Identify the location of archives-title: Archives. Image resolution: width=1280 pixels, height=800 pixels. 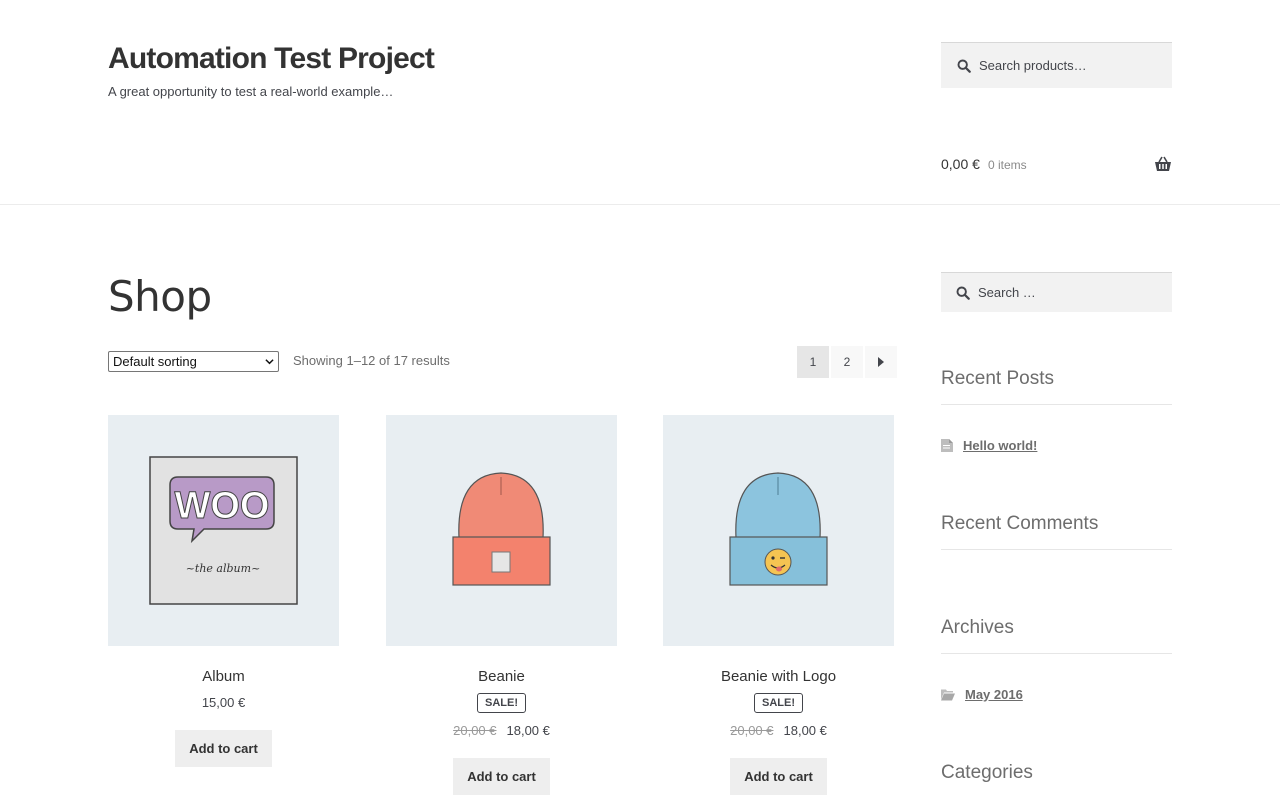
(1056, 635).